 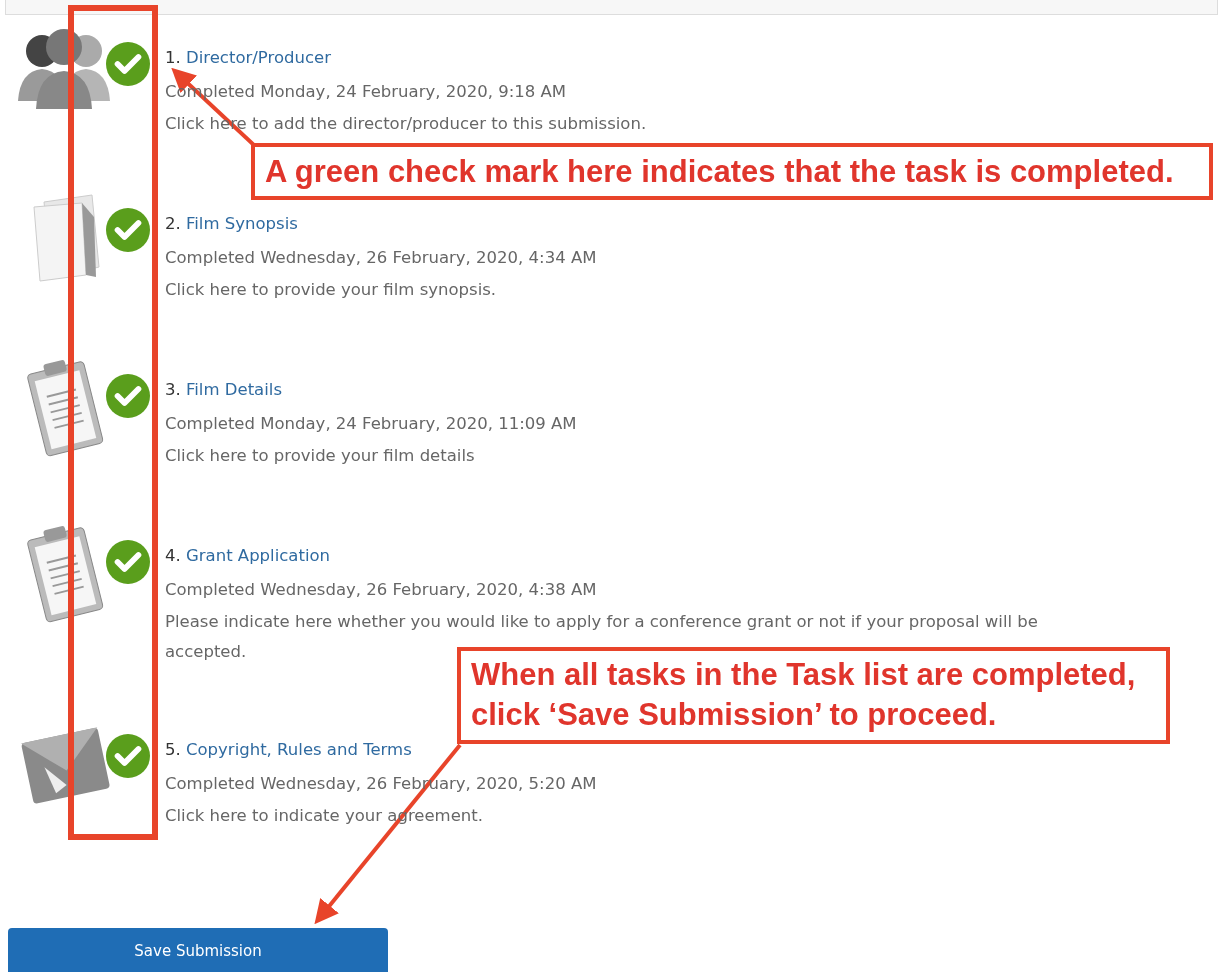 What do you see at coordinates (299, 749) in the screenshot?
I see `task-link: Copyright, Rules and Terms` at bounding box center [299, 749].